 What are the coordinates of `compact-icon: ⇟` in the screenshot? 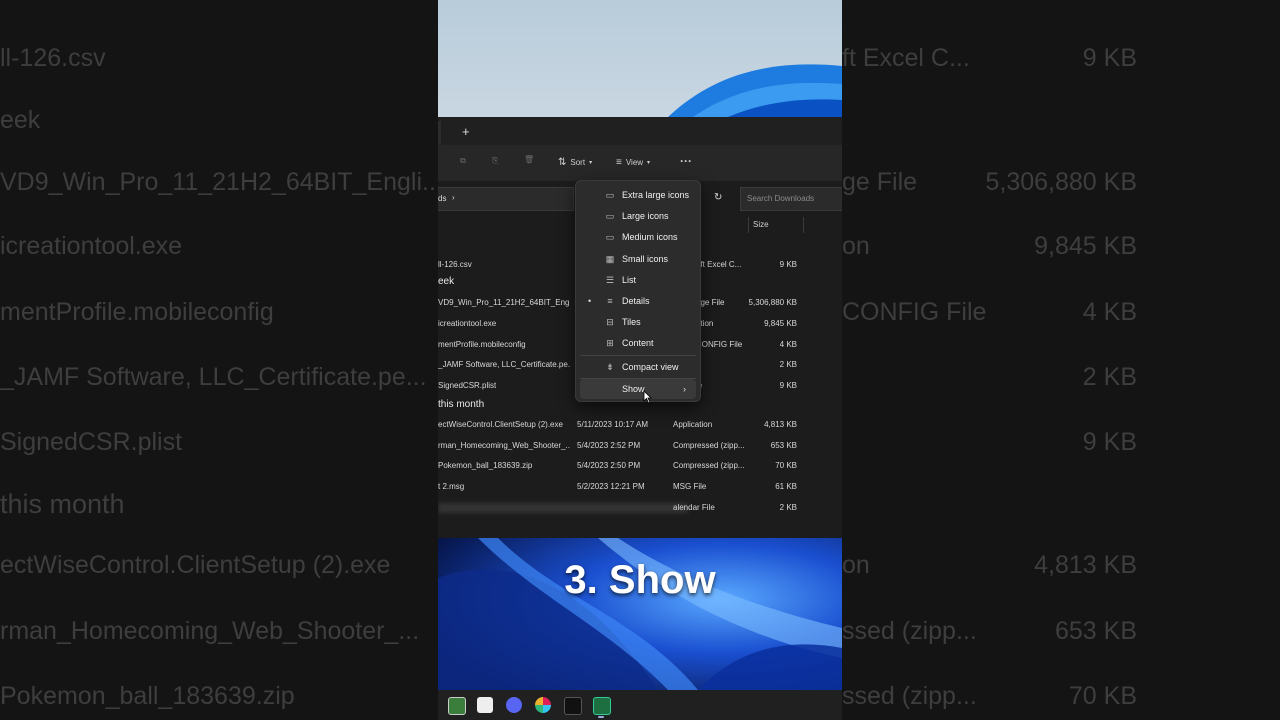 It's located at (610, 366).